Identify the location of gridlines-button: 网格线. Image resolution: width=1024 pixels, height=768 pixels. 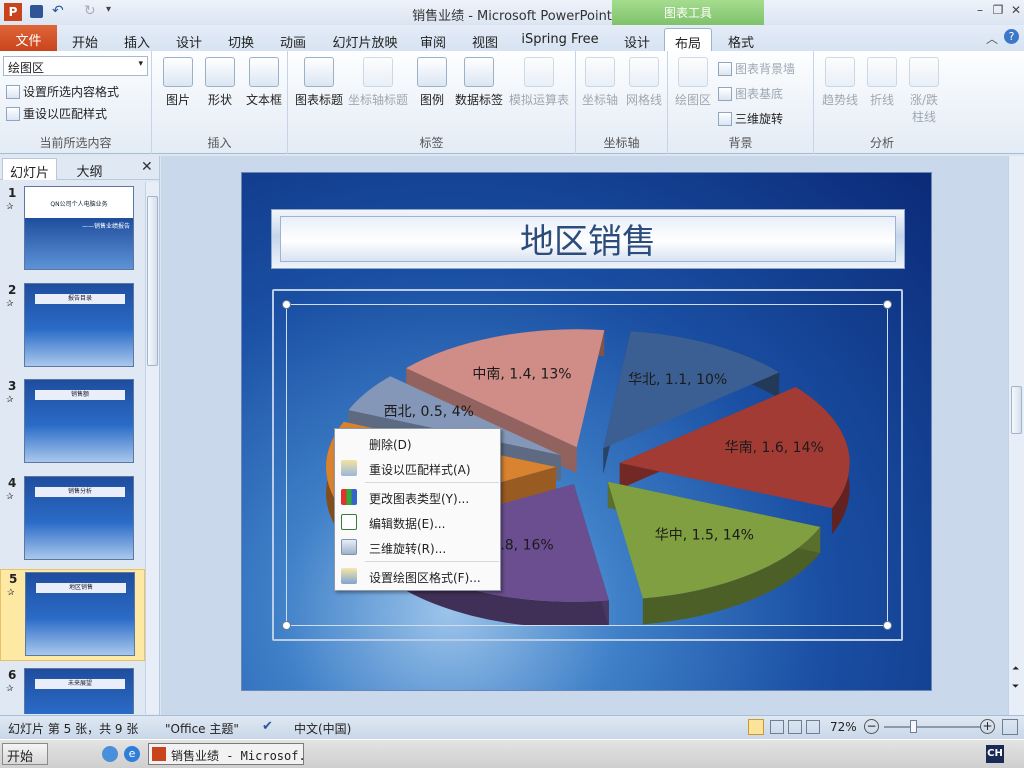
(644, 82).